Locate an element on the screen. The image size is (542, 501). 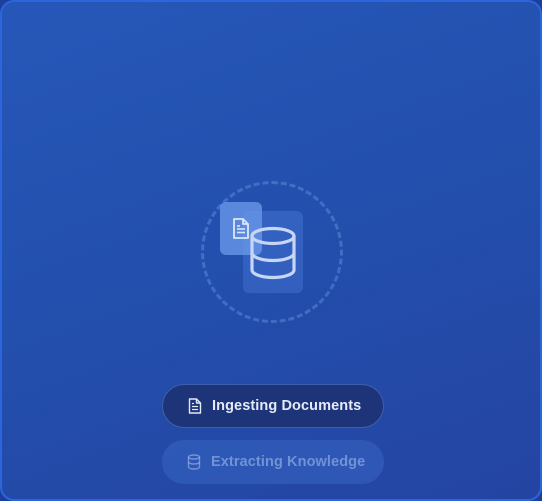
progress-steps: Ingesting Documents Extracting Knowledge is located at coordinates (273, 434).